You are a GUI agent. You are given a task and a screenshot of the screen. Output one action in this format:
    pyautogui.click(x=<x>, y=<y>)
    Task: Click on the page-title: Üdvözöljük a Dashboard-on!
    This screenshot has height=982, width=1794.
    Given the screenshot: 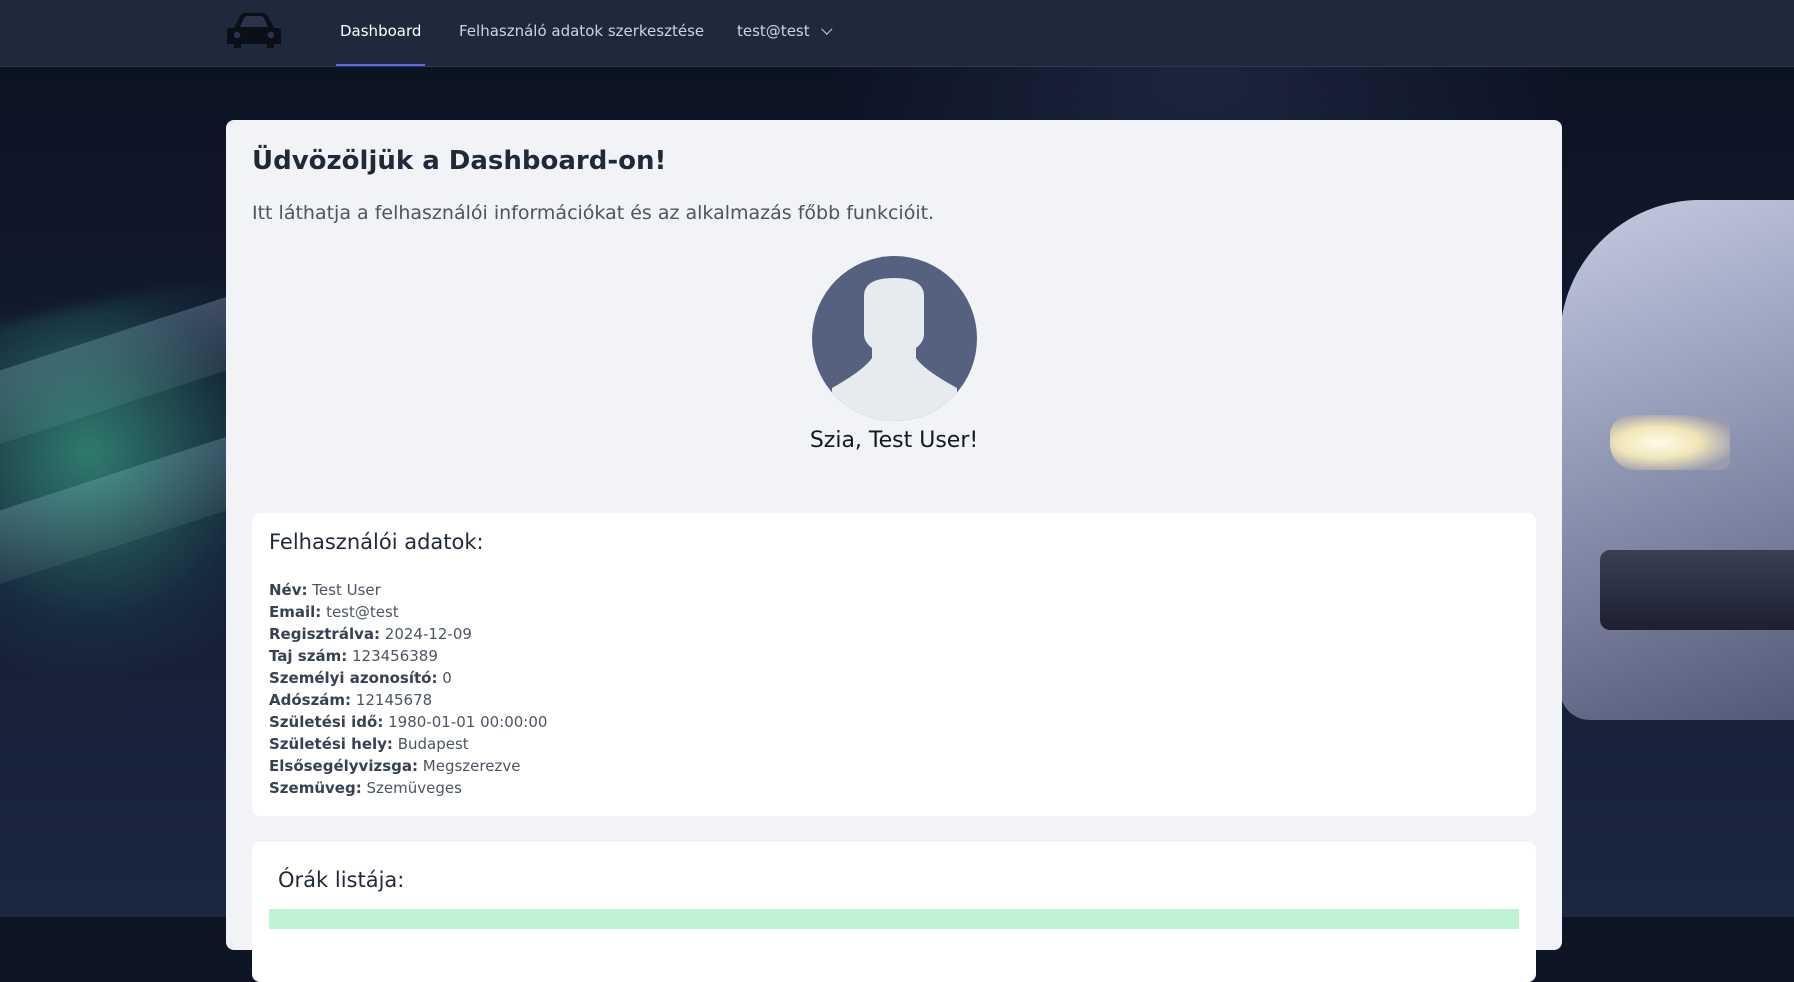 What is the action you would take?
    pyautogui.click(x=459, y=161)
    